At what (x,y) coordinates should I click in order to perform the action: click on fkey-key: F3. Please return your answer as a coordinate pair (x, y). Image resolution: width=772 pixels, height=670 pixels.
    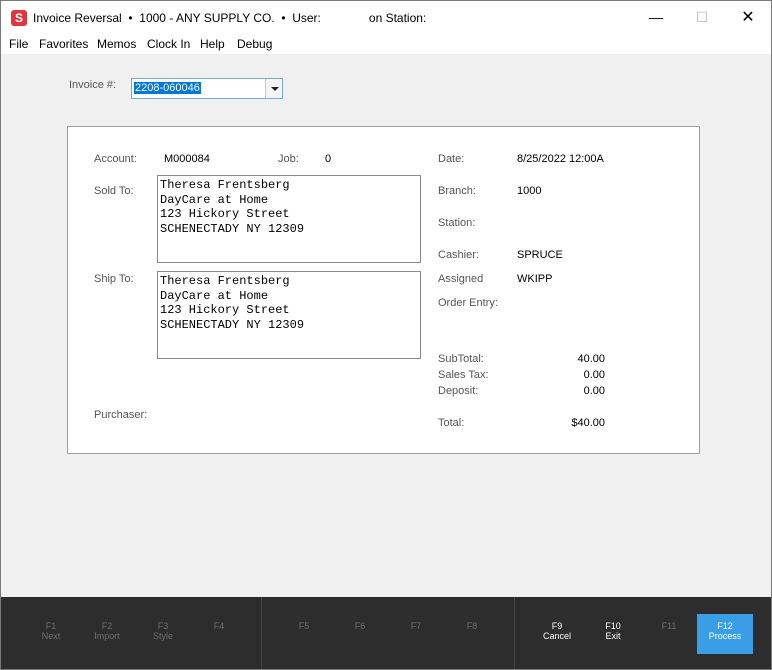
    Looking at the image, I should click on (163, 626).